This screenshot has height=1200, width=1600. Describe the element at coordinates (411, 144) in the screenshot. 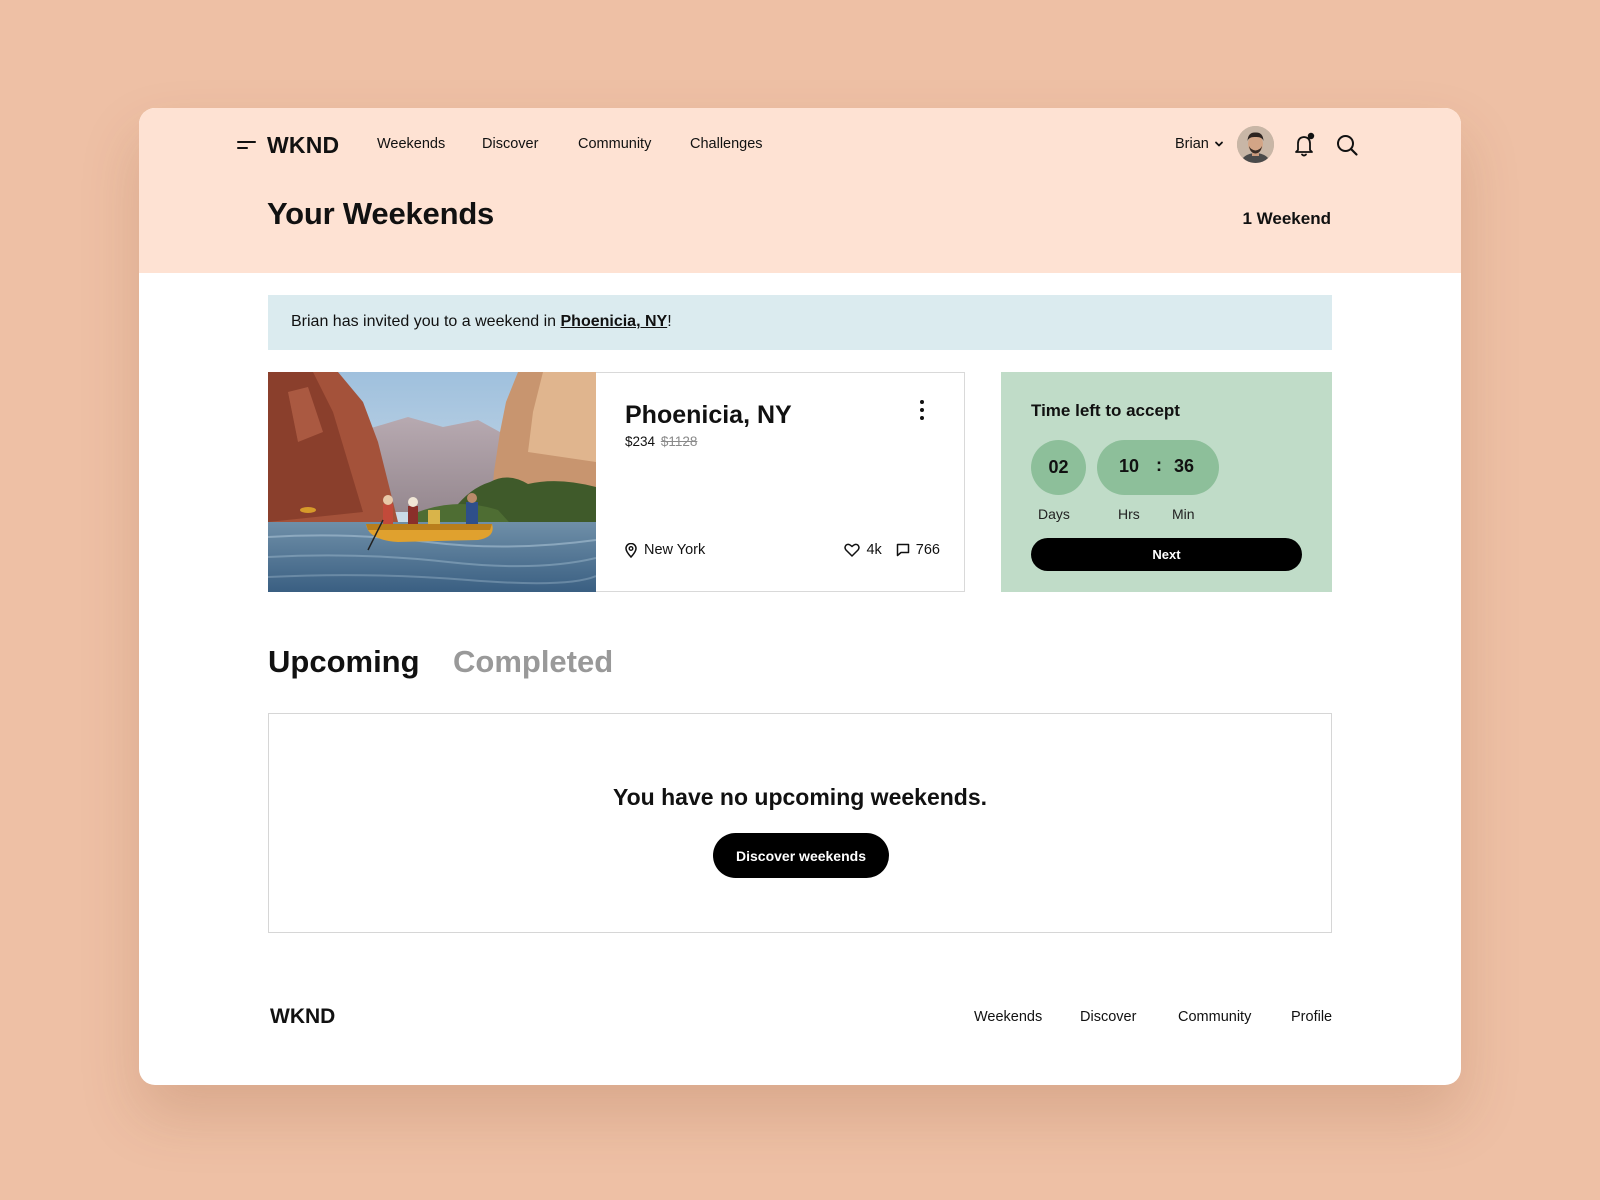

I see `nav-link-weekends: Weekends` at that location.